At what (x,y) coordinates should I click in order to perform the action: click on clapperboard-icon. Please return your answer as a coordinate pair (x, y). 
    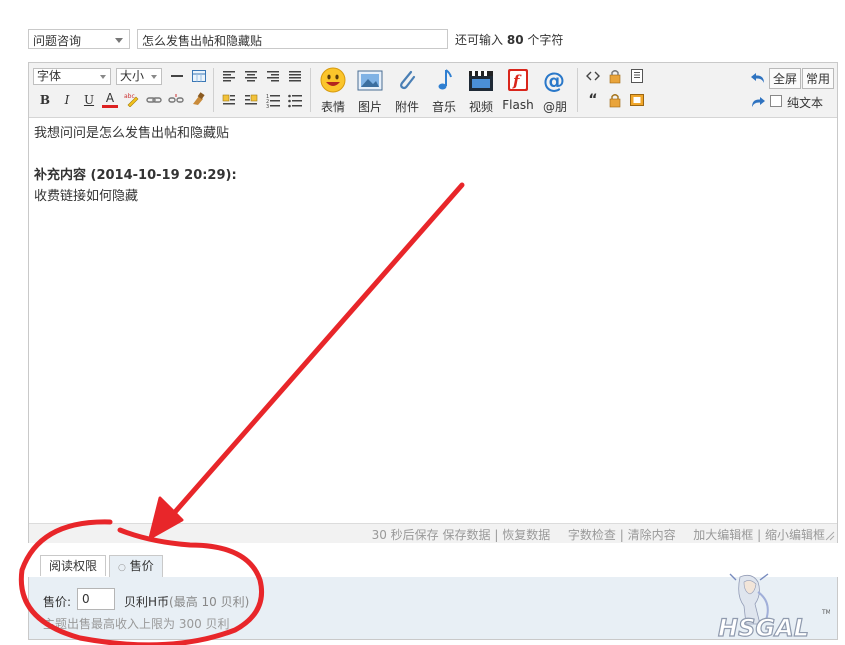
    Looking at the image, I should click on (481, 80).